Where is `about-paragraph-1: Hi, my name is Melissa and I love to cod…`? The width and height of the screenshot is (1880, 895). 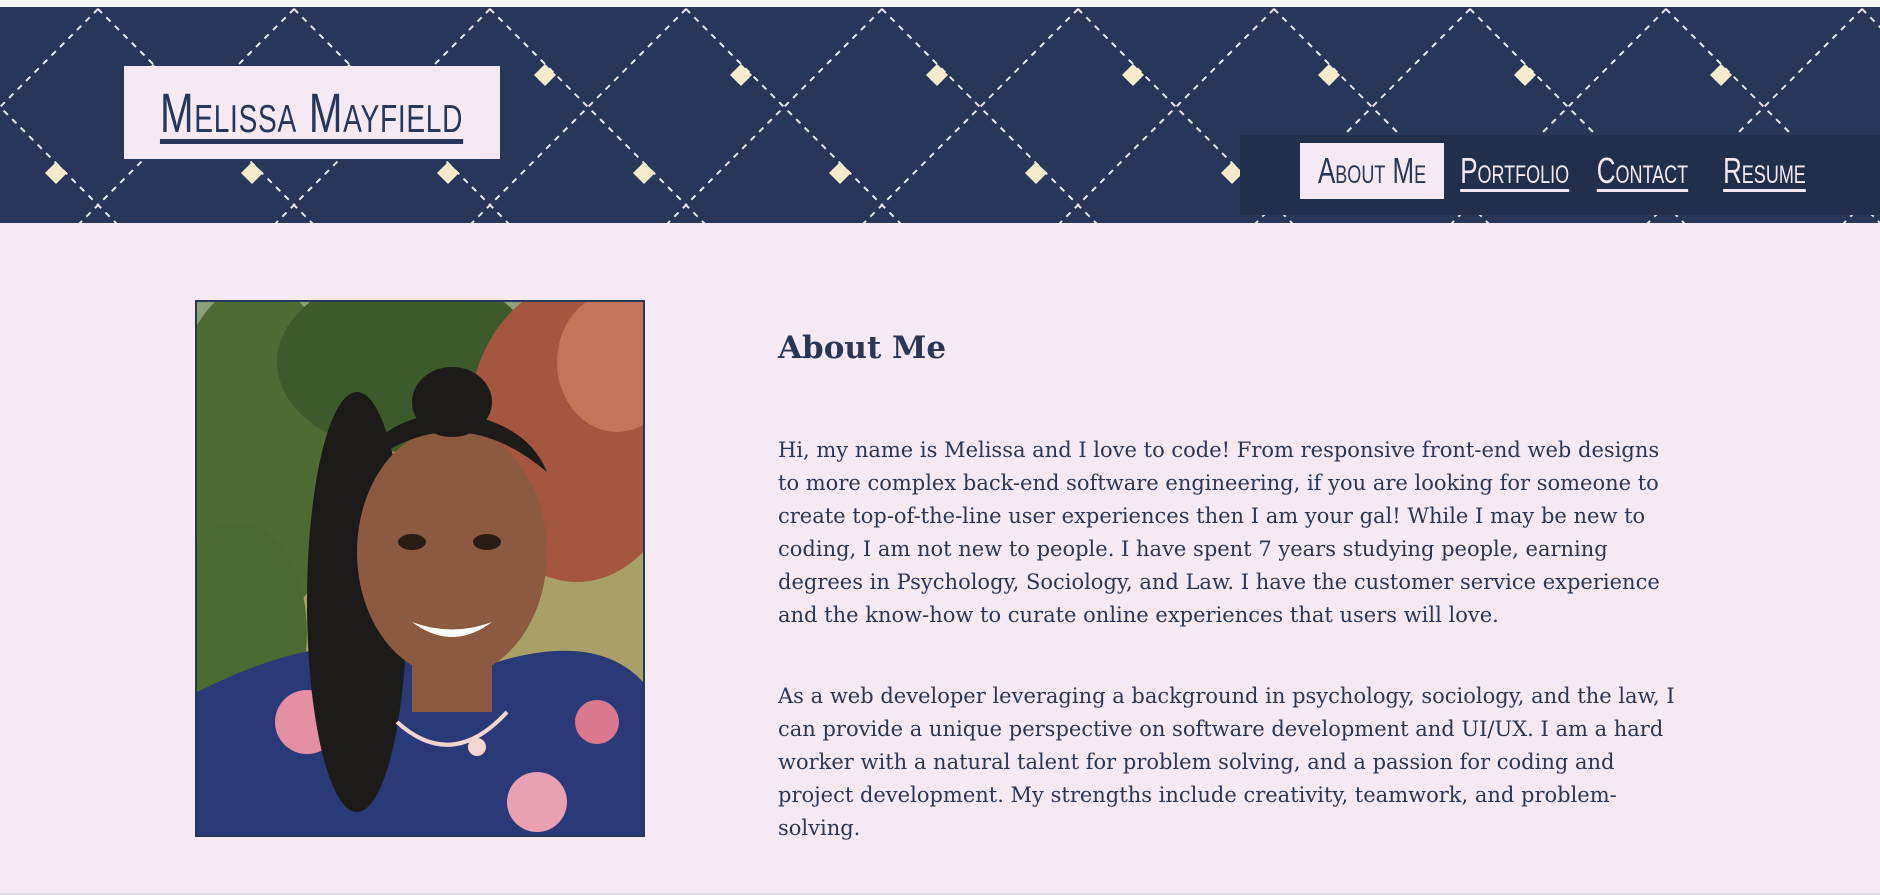 about-paragraph-1: Hi, my name is Melissa and I love to cod… is located at coordinates (1219, 532).